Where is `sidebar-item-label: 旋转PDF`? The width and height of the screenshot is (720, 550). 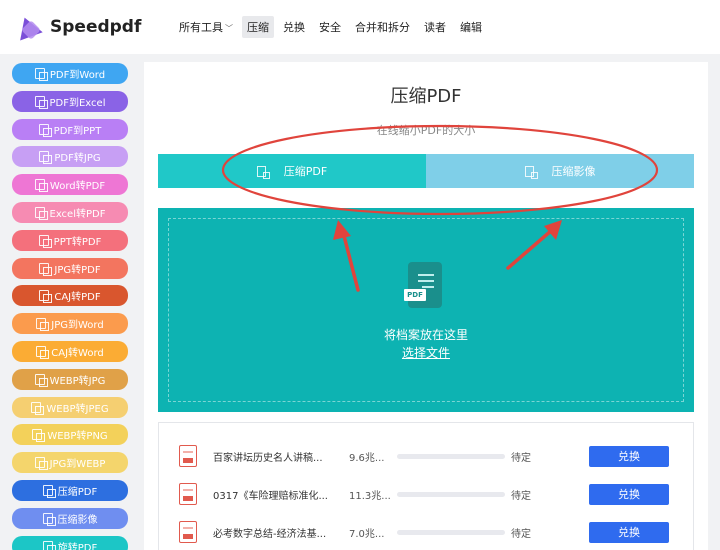
sidebar-item-label: 旋转PDF is located at coordinates (77, 546).